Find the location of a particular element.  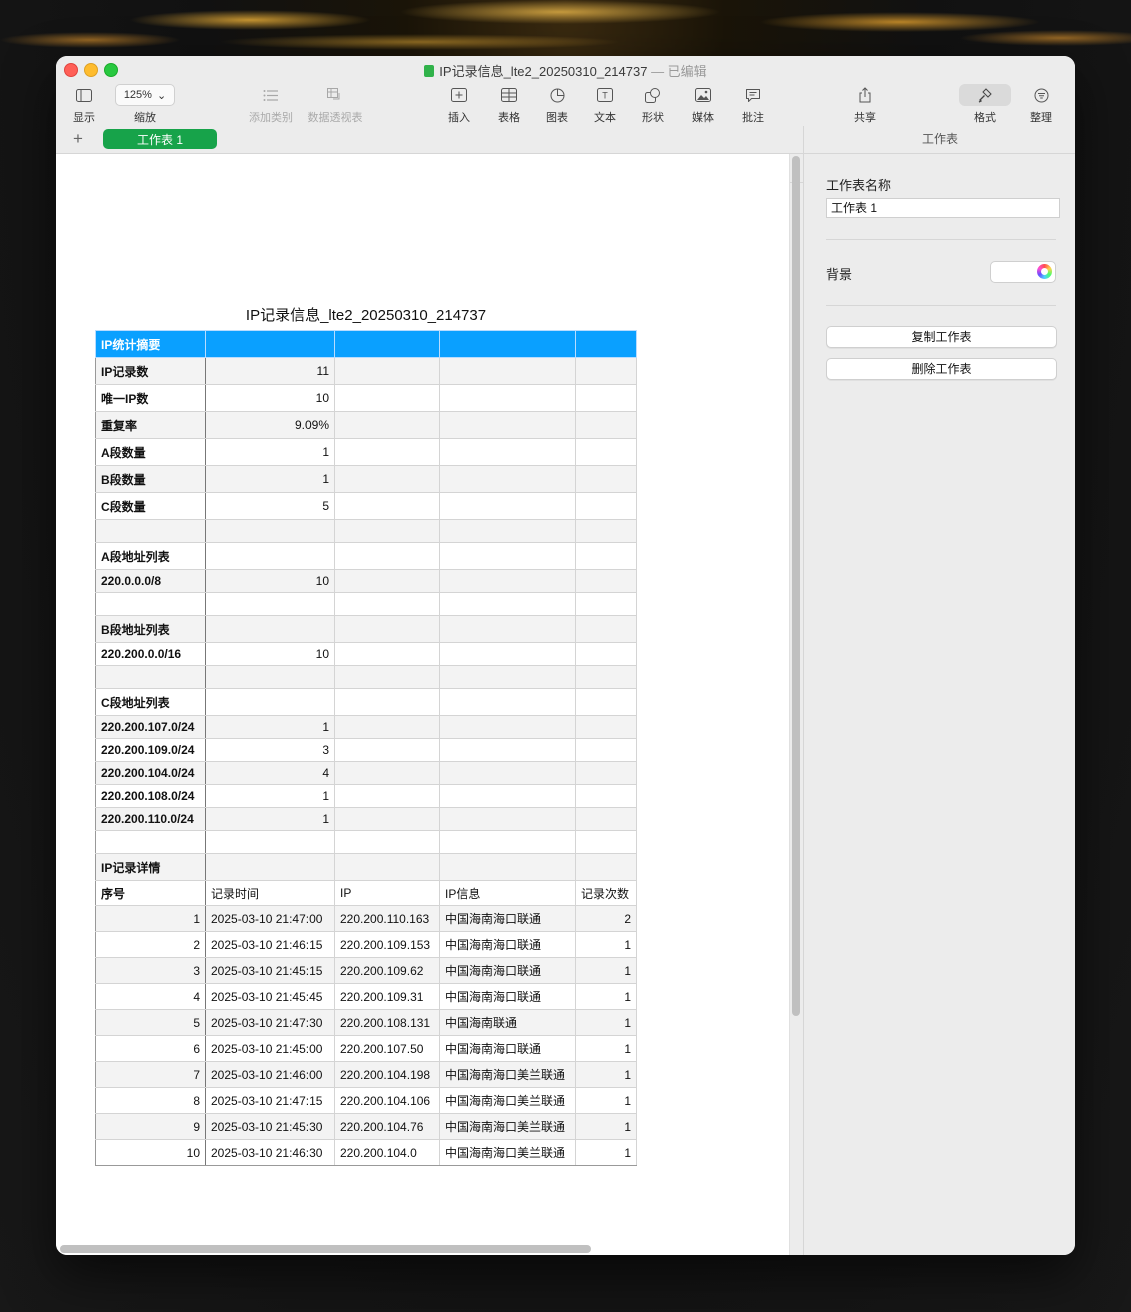

zoom-select: 125% ⌄ is located at coordinates (145, 95).